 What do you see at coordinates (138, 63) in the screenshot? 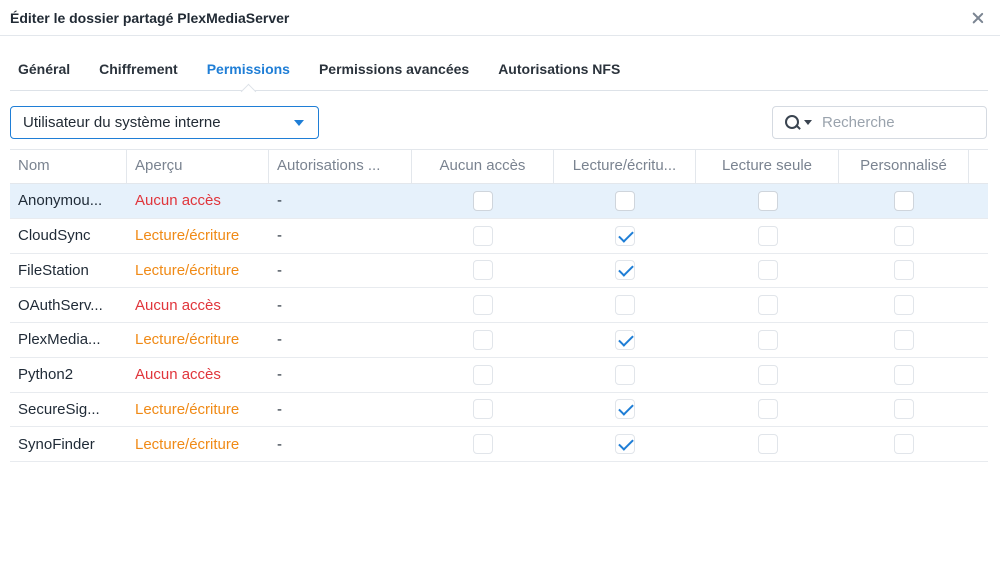
I see `tab-encryption: Chiffrement` at bounding box center [138, 63].